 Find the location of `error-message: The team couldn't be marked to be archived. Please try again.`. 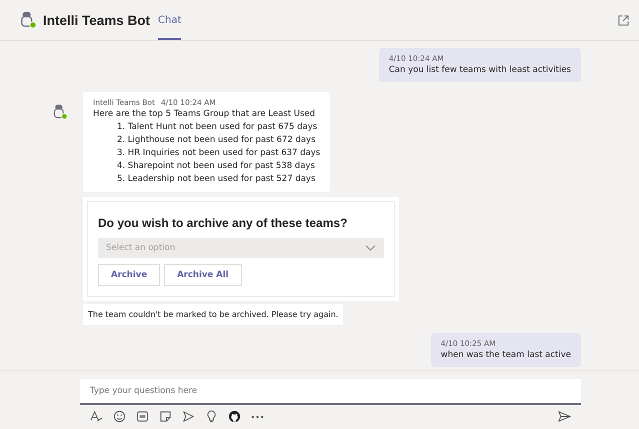

error-message: The team couldn't be marked to be archived. Please try again. is located at coordinates (213, 314).